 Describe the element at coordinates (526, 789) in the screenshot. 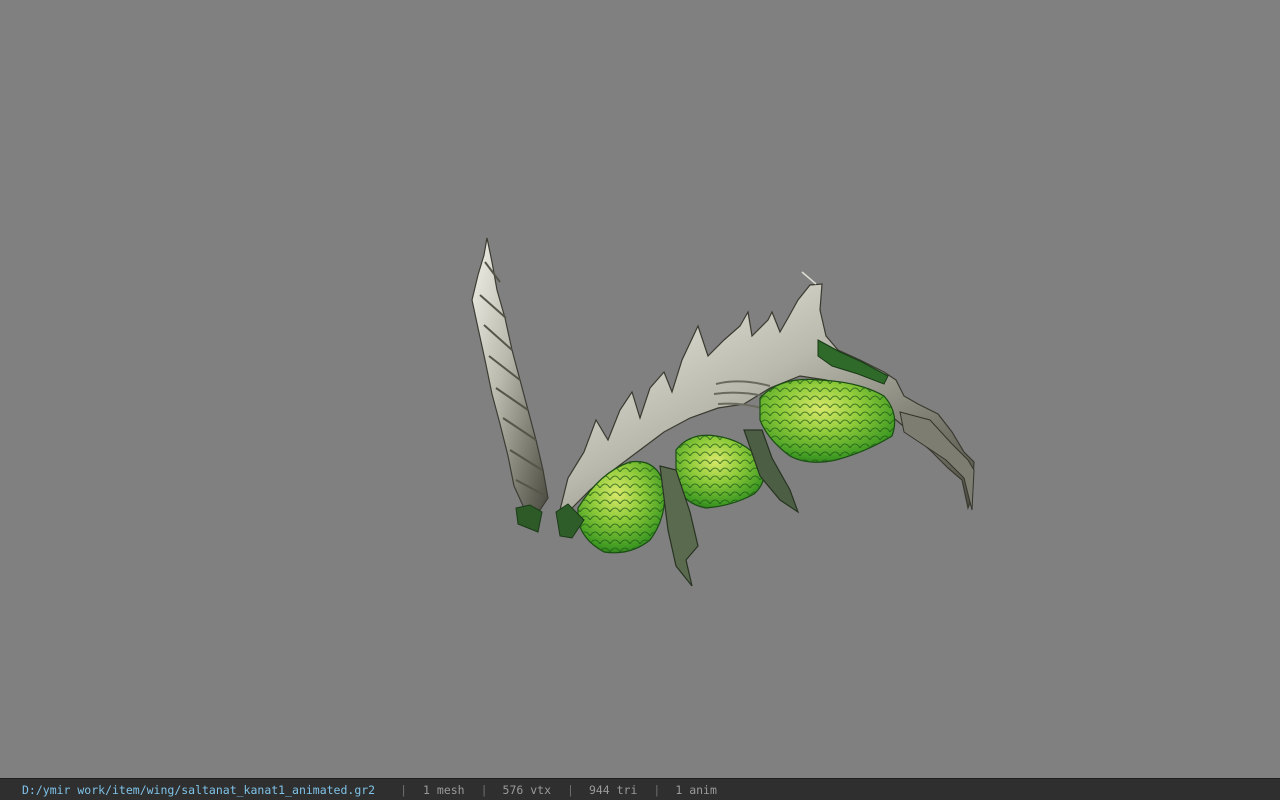

I see `vertex-count: 576 vtx` at that location.